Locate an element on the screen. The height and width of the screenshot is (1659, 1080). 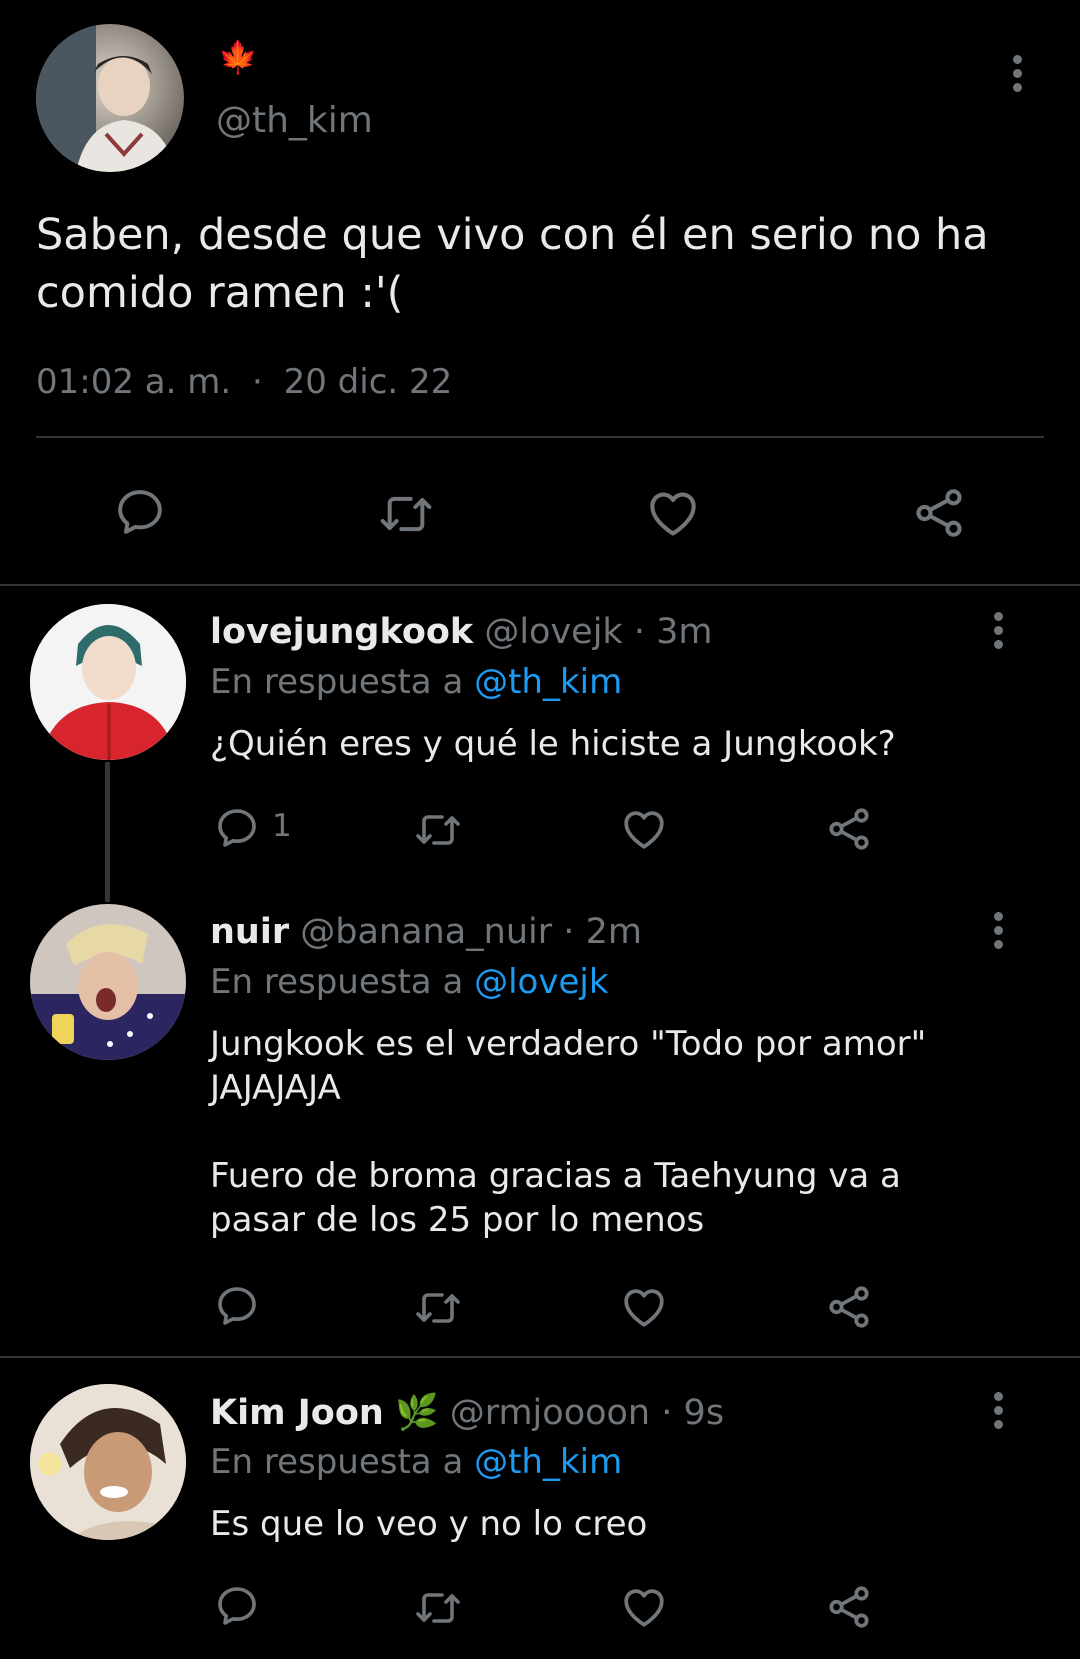
reply-context: En respuesta a @lovejk is located at coordinates (409, 982).